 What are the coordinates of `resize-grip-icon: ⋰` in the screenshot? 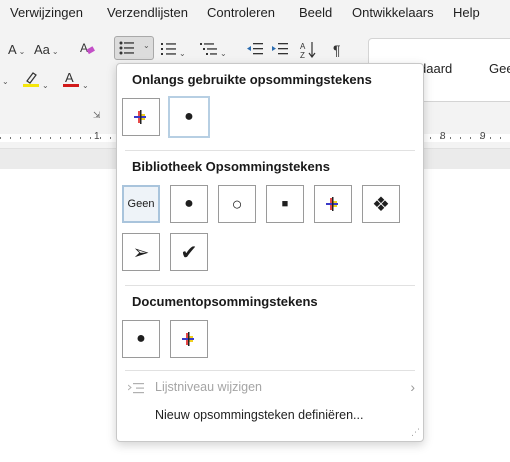 It's located at (415, 432).